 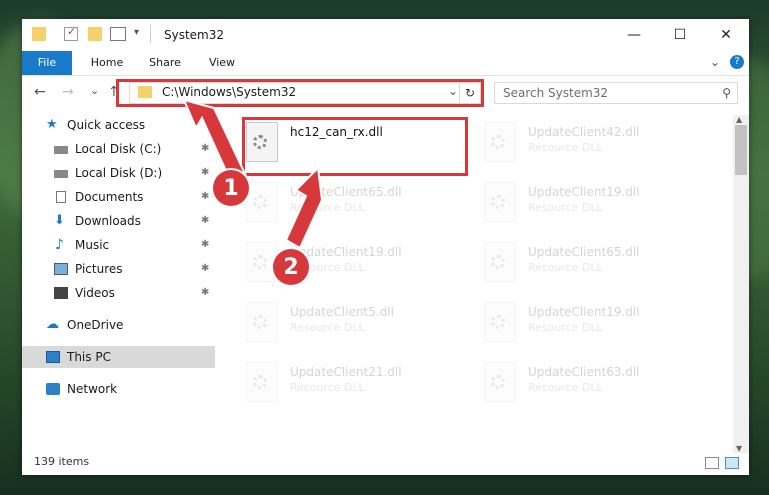 What do you see at coordinates (253, 174) in the screenshot?
I see `annotation-arrows` at bounding box center [253, 174].